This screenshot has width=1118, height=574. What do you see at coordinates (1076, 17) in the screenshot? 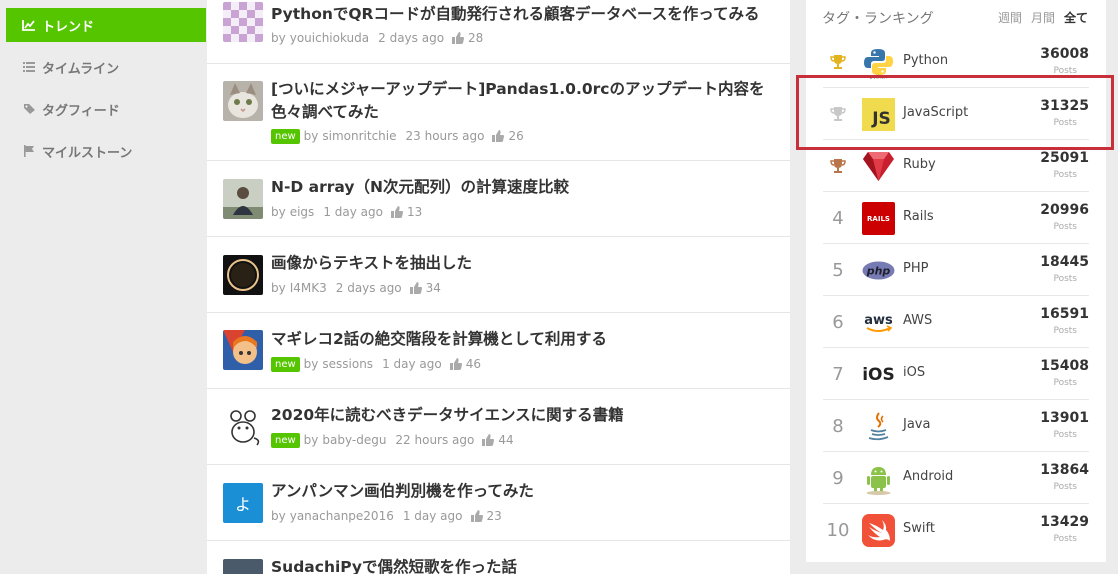
I see `period-all: 全て` at bounding box center [1076, 17].